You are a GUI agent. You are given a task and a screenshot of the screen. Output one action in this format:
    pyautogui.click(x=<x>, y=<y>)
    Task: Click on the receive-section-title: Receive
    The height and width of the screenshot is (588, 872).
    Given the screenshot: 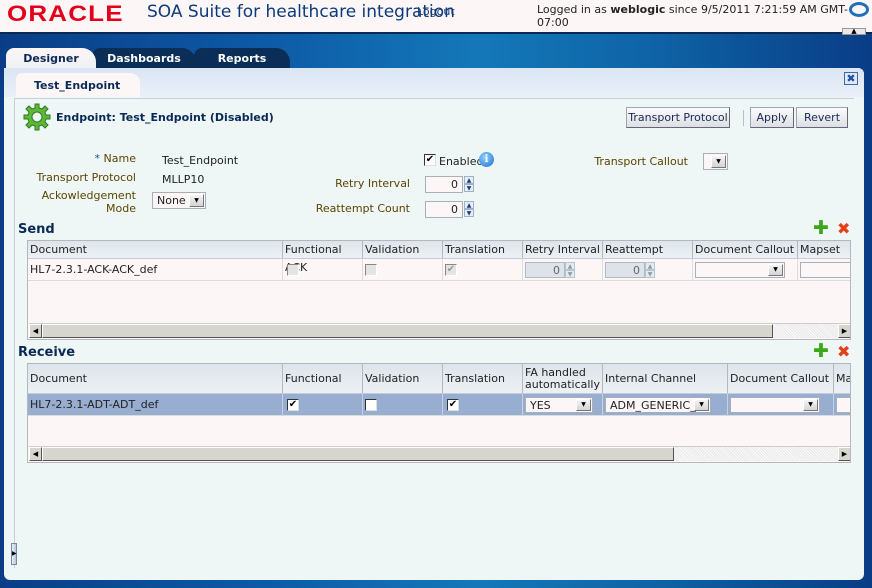 What is the action you would take?
    pyautogui.click(x=47, y=352)
    